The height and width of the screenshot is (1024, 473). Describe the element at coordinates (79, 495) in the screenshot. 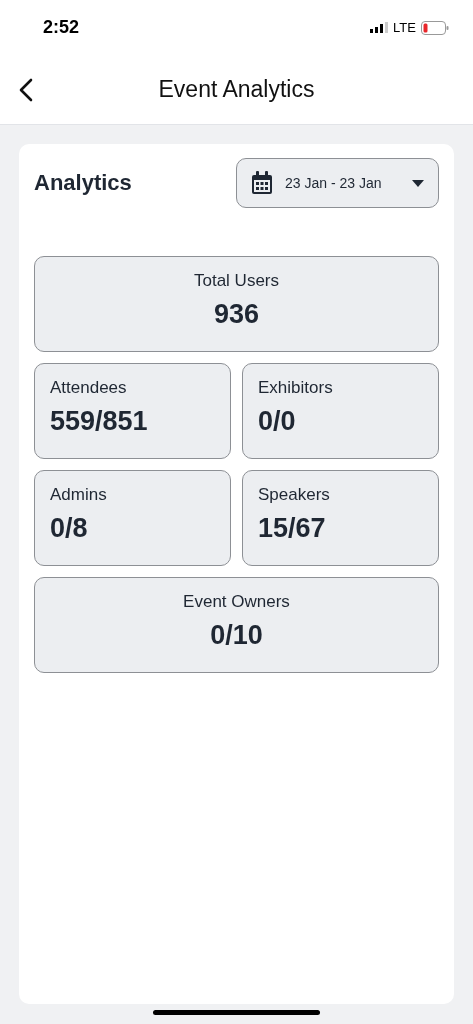

I see `stat-label: Admins` at that location.